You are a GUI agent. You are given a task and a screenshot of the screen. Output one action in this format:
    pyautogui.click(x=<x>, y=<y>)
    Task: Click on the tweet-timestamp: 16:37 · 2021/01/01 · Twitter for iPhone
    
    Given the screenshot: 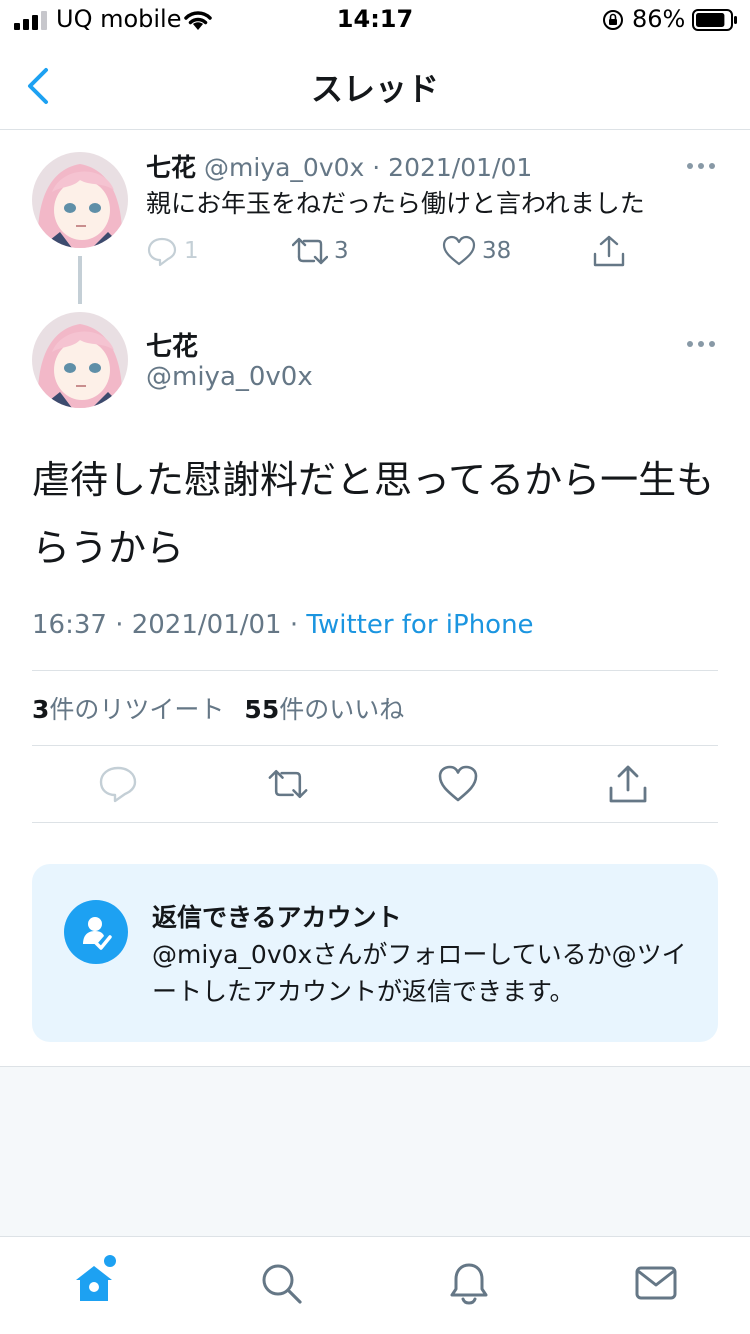 What is the action you would take?
    pyautogui.click(x=283, y=625)
    